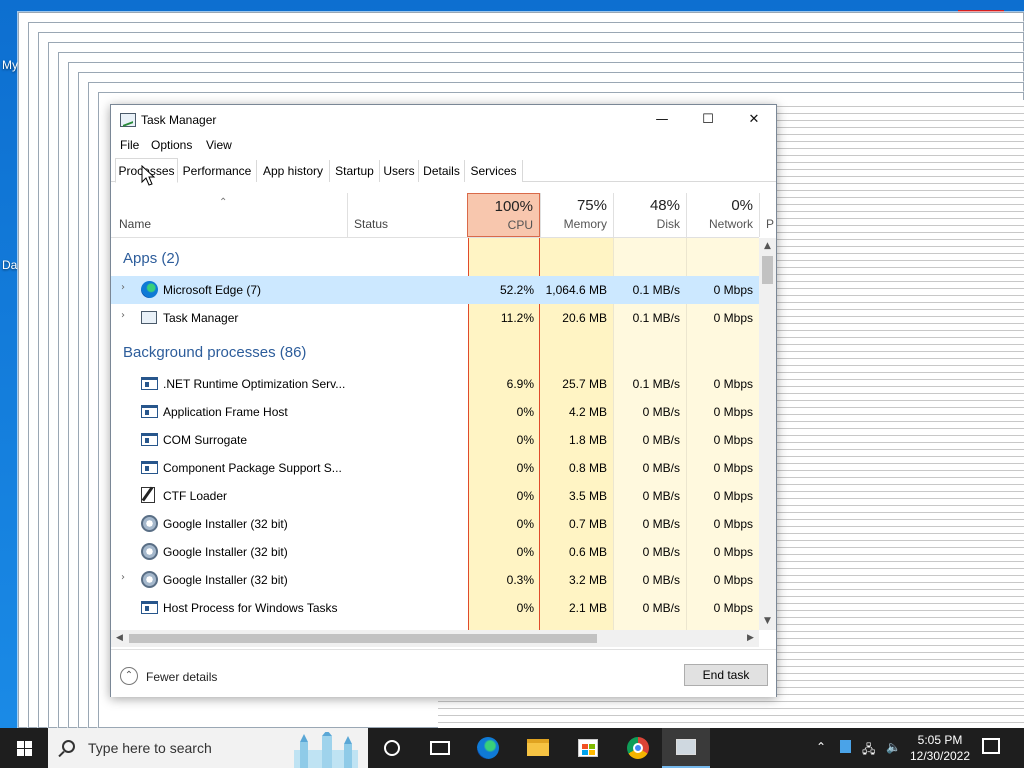 This screenshot has height=768, width=1024. Describe the element at coordinates (129, 145) in the screenshot. I see `menu-file: File` at that location.